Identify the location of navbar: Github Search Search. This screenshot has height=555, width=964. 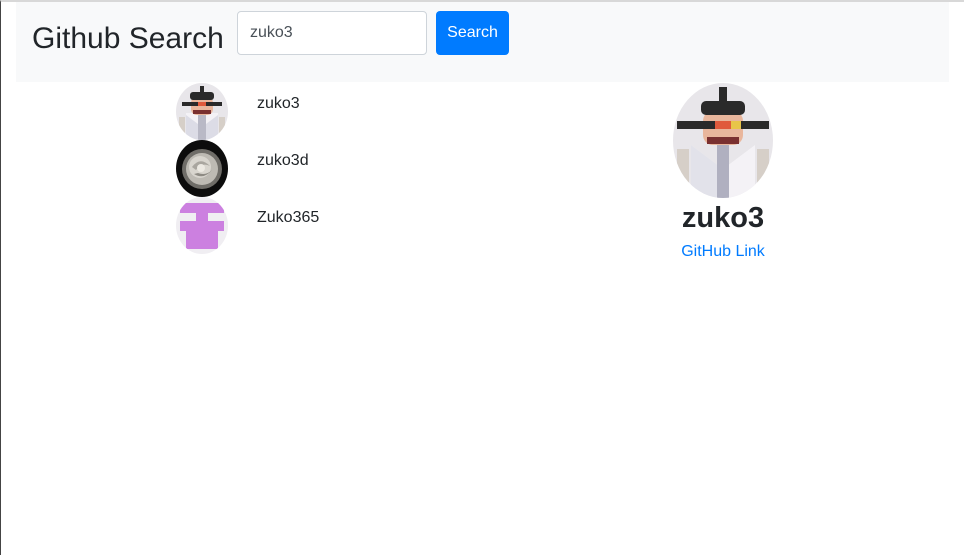
(482, 42).